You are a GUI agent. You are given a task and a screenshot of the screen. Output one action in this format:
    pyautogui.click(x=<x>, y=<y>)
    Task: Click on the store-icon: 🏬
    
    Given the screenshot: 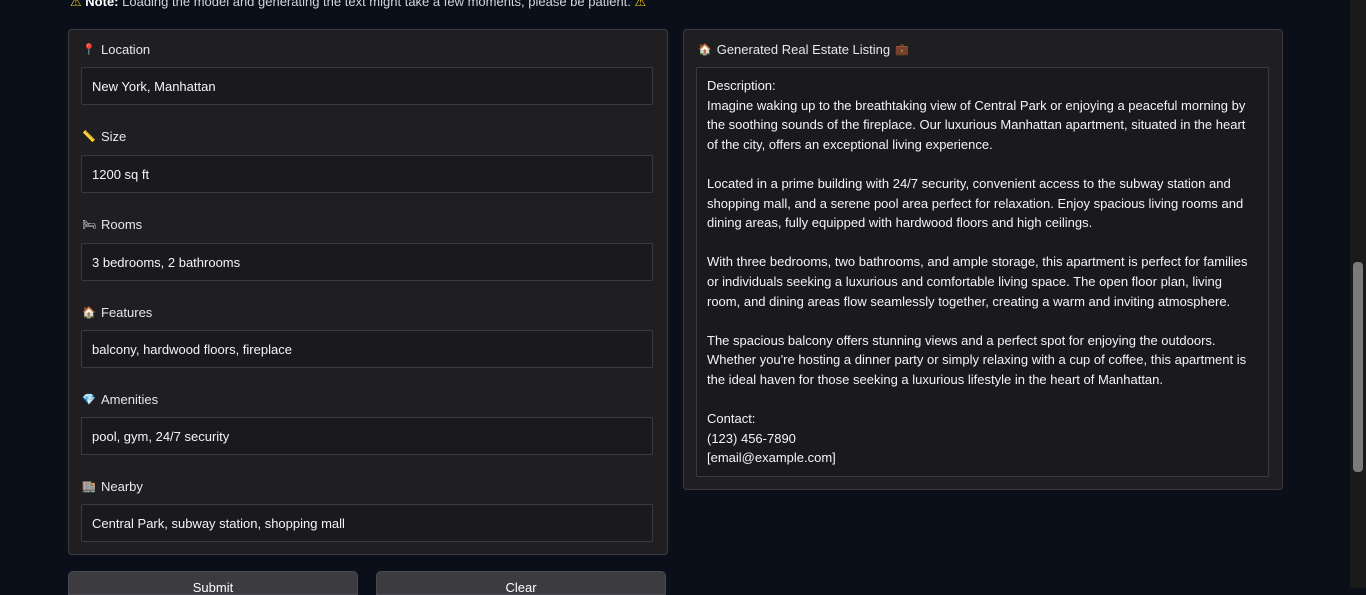 What is the action you would take?
    pyautogui.click(x=89, y=486)
    